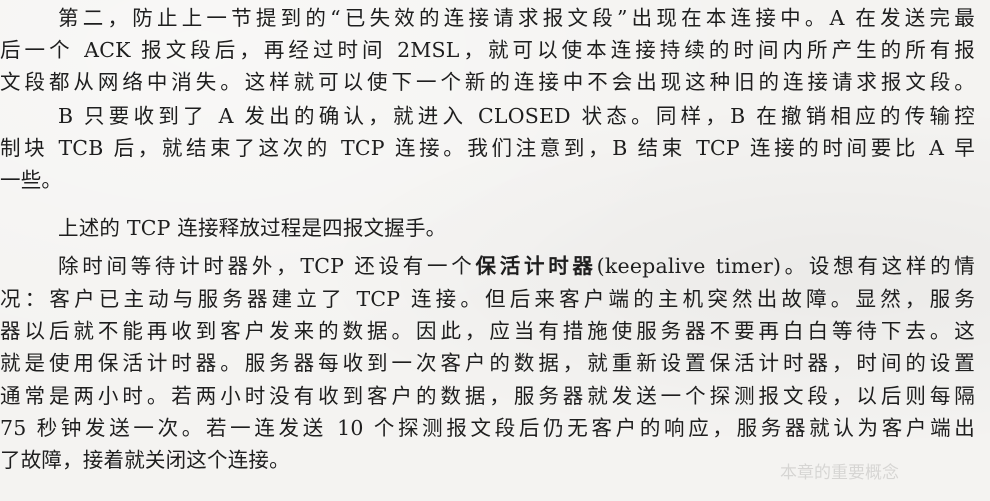  Describe the element at coordinates (145, 460) in the screenshot. I see `paragraph-4-line-7: 了故障，接着就关闭这个连接。` at that location.